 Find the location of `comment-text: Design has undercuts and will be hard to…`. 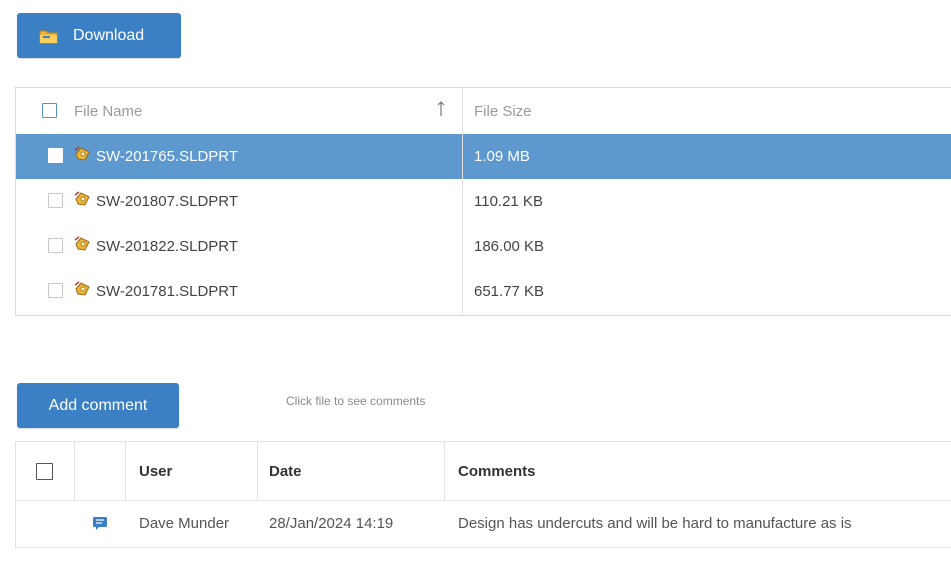

comment-text: Design has undercuts and will be hard to… is located at coordinates (655, 523).